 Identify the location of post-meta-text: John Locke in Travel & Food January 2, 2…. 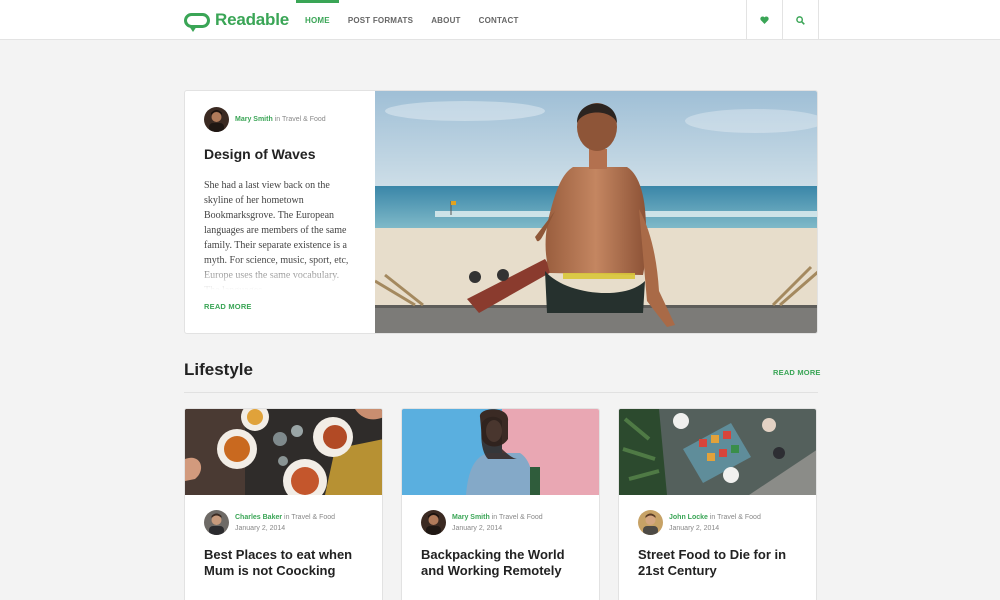
(715, 523).